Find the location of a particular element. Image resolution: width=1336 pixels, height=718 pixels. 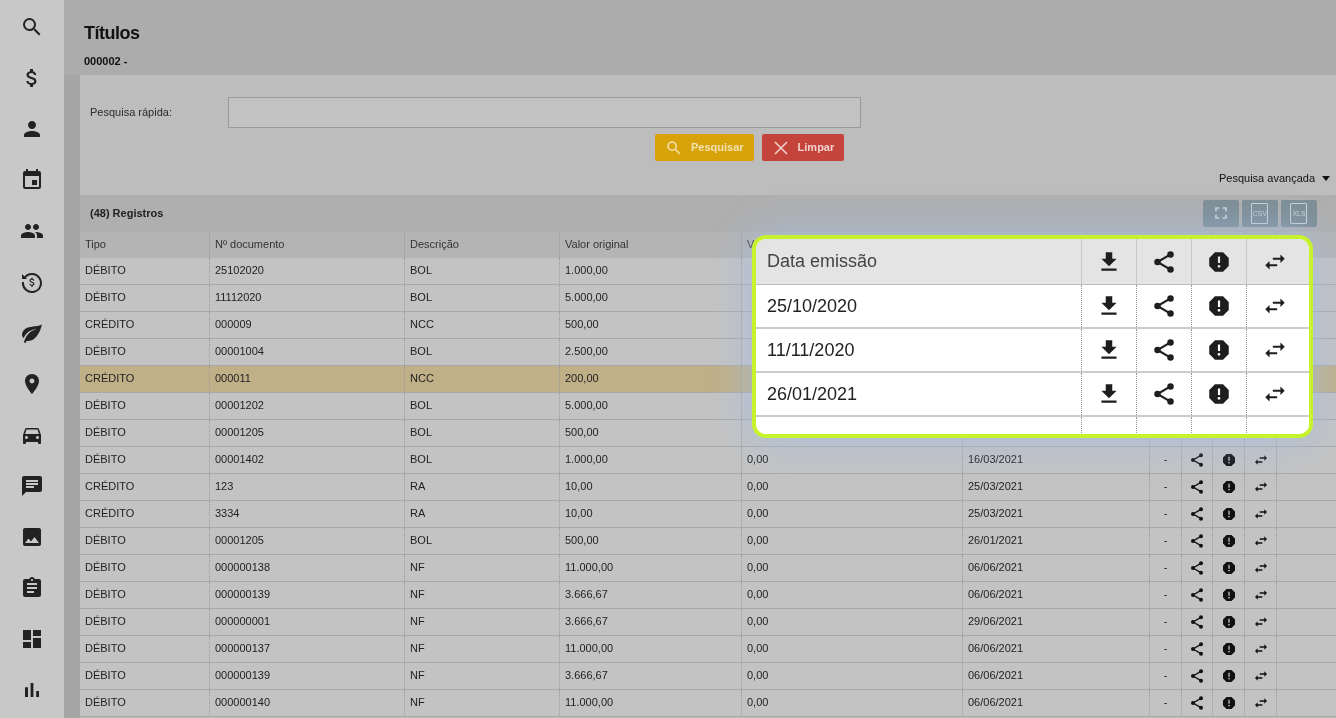

column-header: Tipo is located at coordinates (95, 244).